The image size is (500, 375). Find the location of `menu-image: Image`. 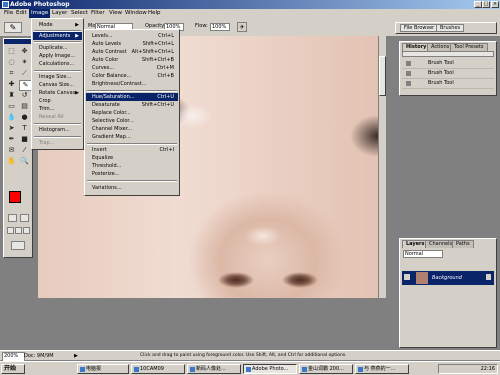

menu-image: Image is located at coordinates (40, 13).